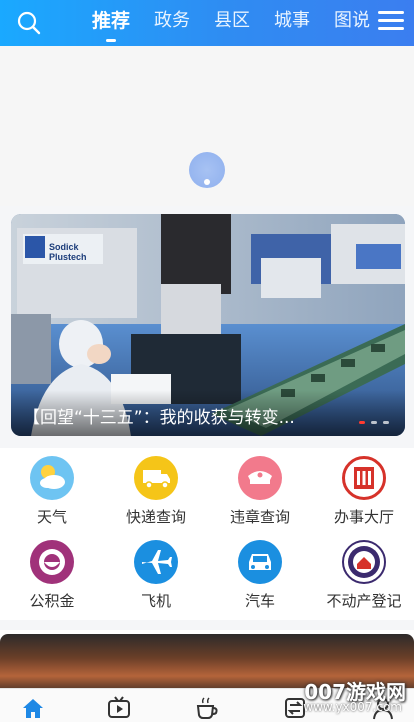  I want to click on service-label: 办事大厅, so click(363, 517).